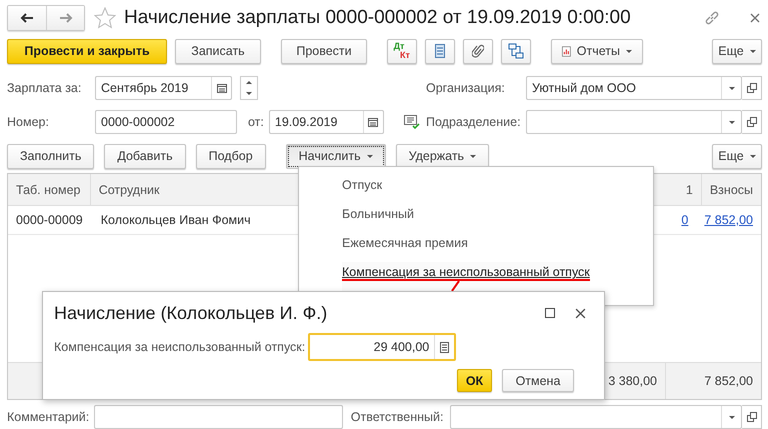 Image resolution: width=768 pixels, height=429 pixels. What do you see at coordinates (412, 122) in the screenshot?
I see `document-check-icon` at bounding box center [412, 122].